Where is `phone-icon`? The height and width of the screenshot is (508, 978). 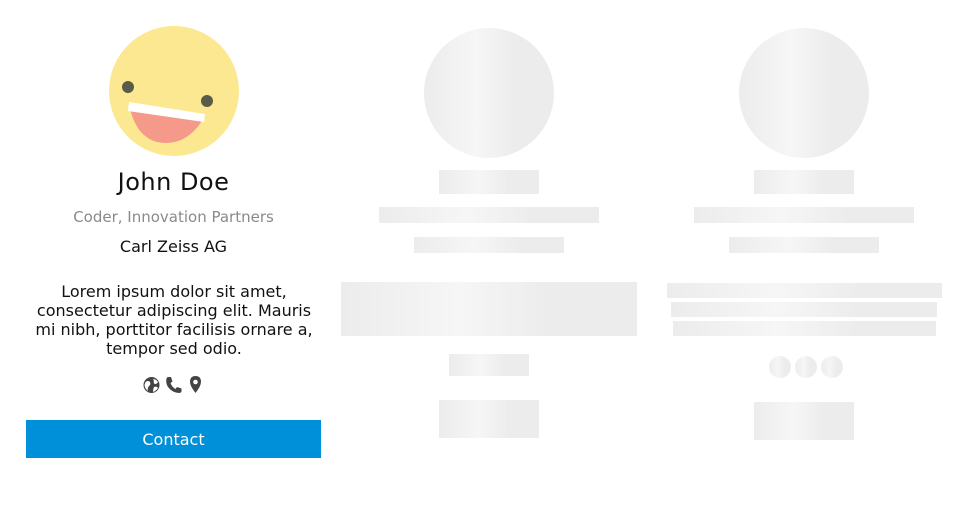
phone-icon is located at coordinates (173, 385).